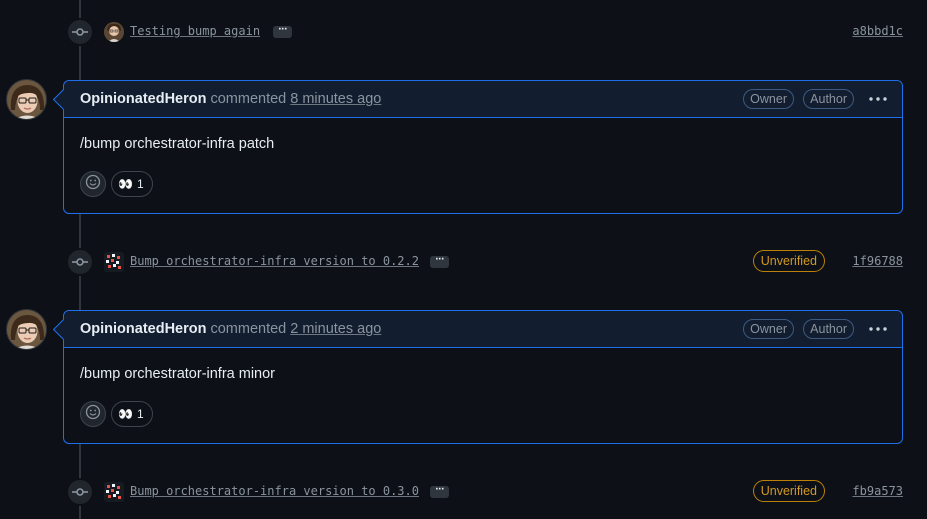 The height and width of the screenshot is (519, 927). What do you see at coordinates (195, 31) in the screenshot?
I see `commit-message-link: Testing bump again` at bounding box center [195, 31].